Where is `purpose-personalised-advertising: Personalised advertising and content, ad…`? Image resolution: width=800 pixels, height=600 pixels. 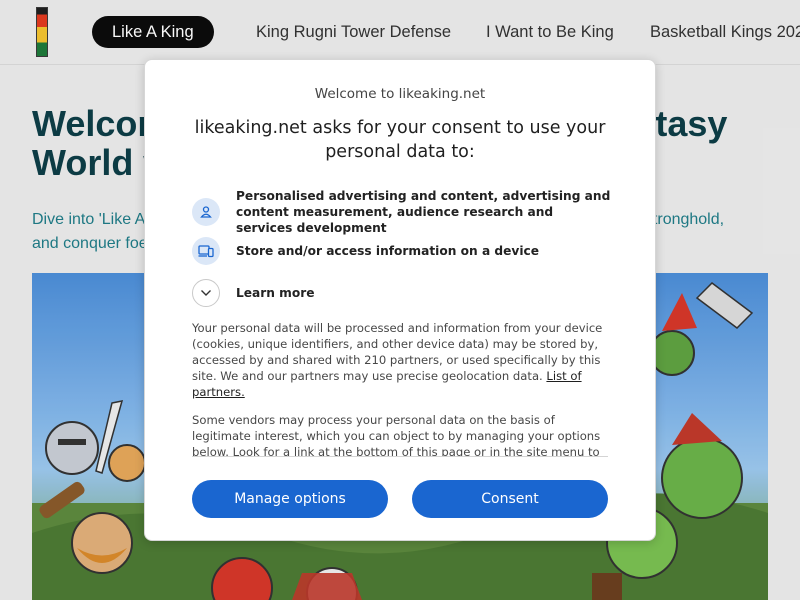
purpose-personalised-advertising: Personalised advertising and content, ad… is located at coordinates (402, 212).